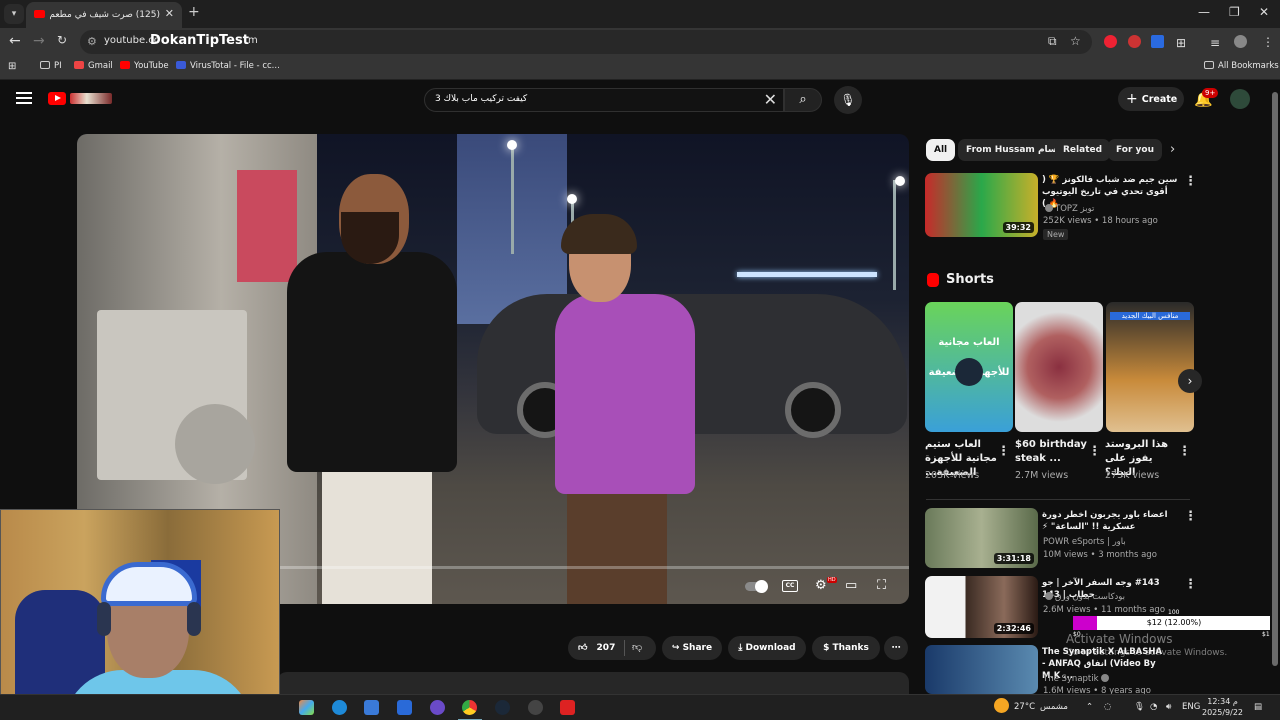 The image size is (1280, 720). I want to click on profile-avatar-icon, so click(1240, 41).